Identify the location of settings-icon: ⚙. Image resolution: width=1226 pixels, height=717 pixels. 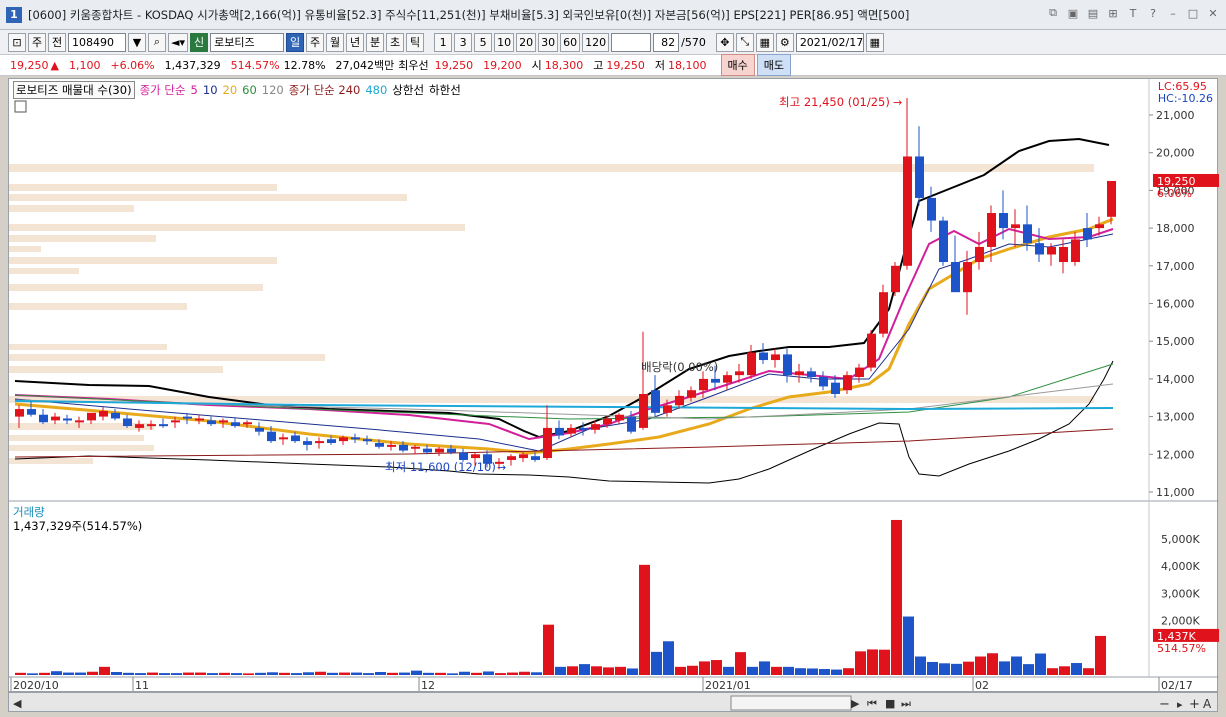
(784, 42).